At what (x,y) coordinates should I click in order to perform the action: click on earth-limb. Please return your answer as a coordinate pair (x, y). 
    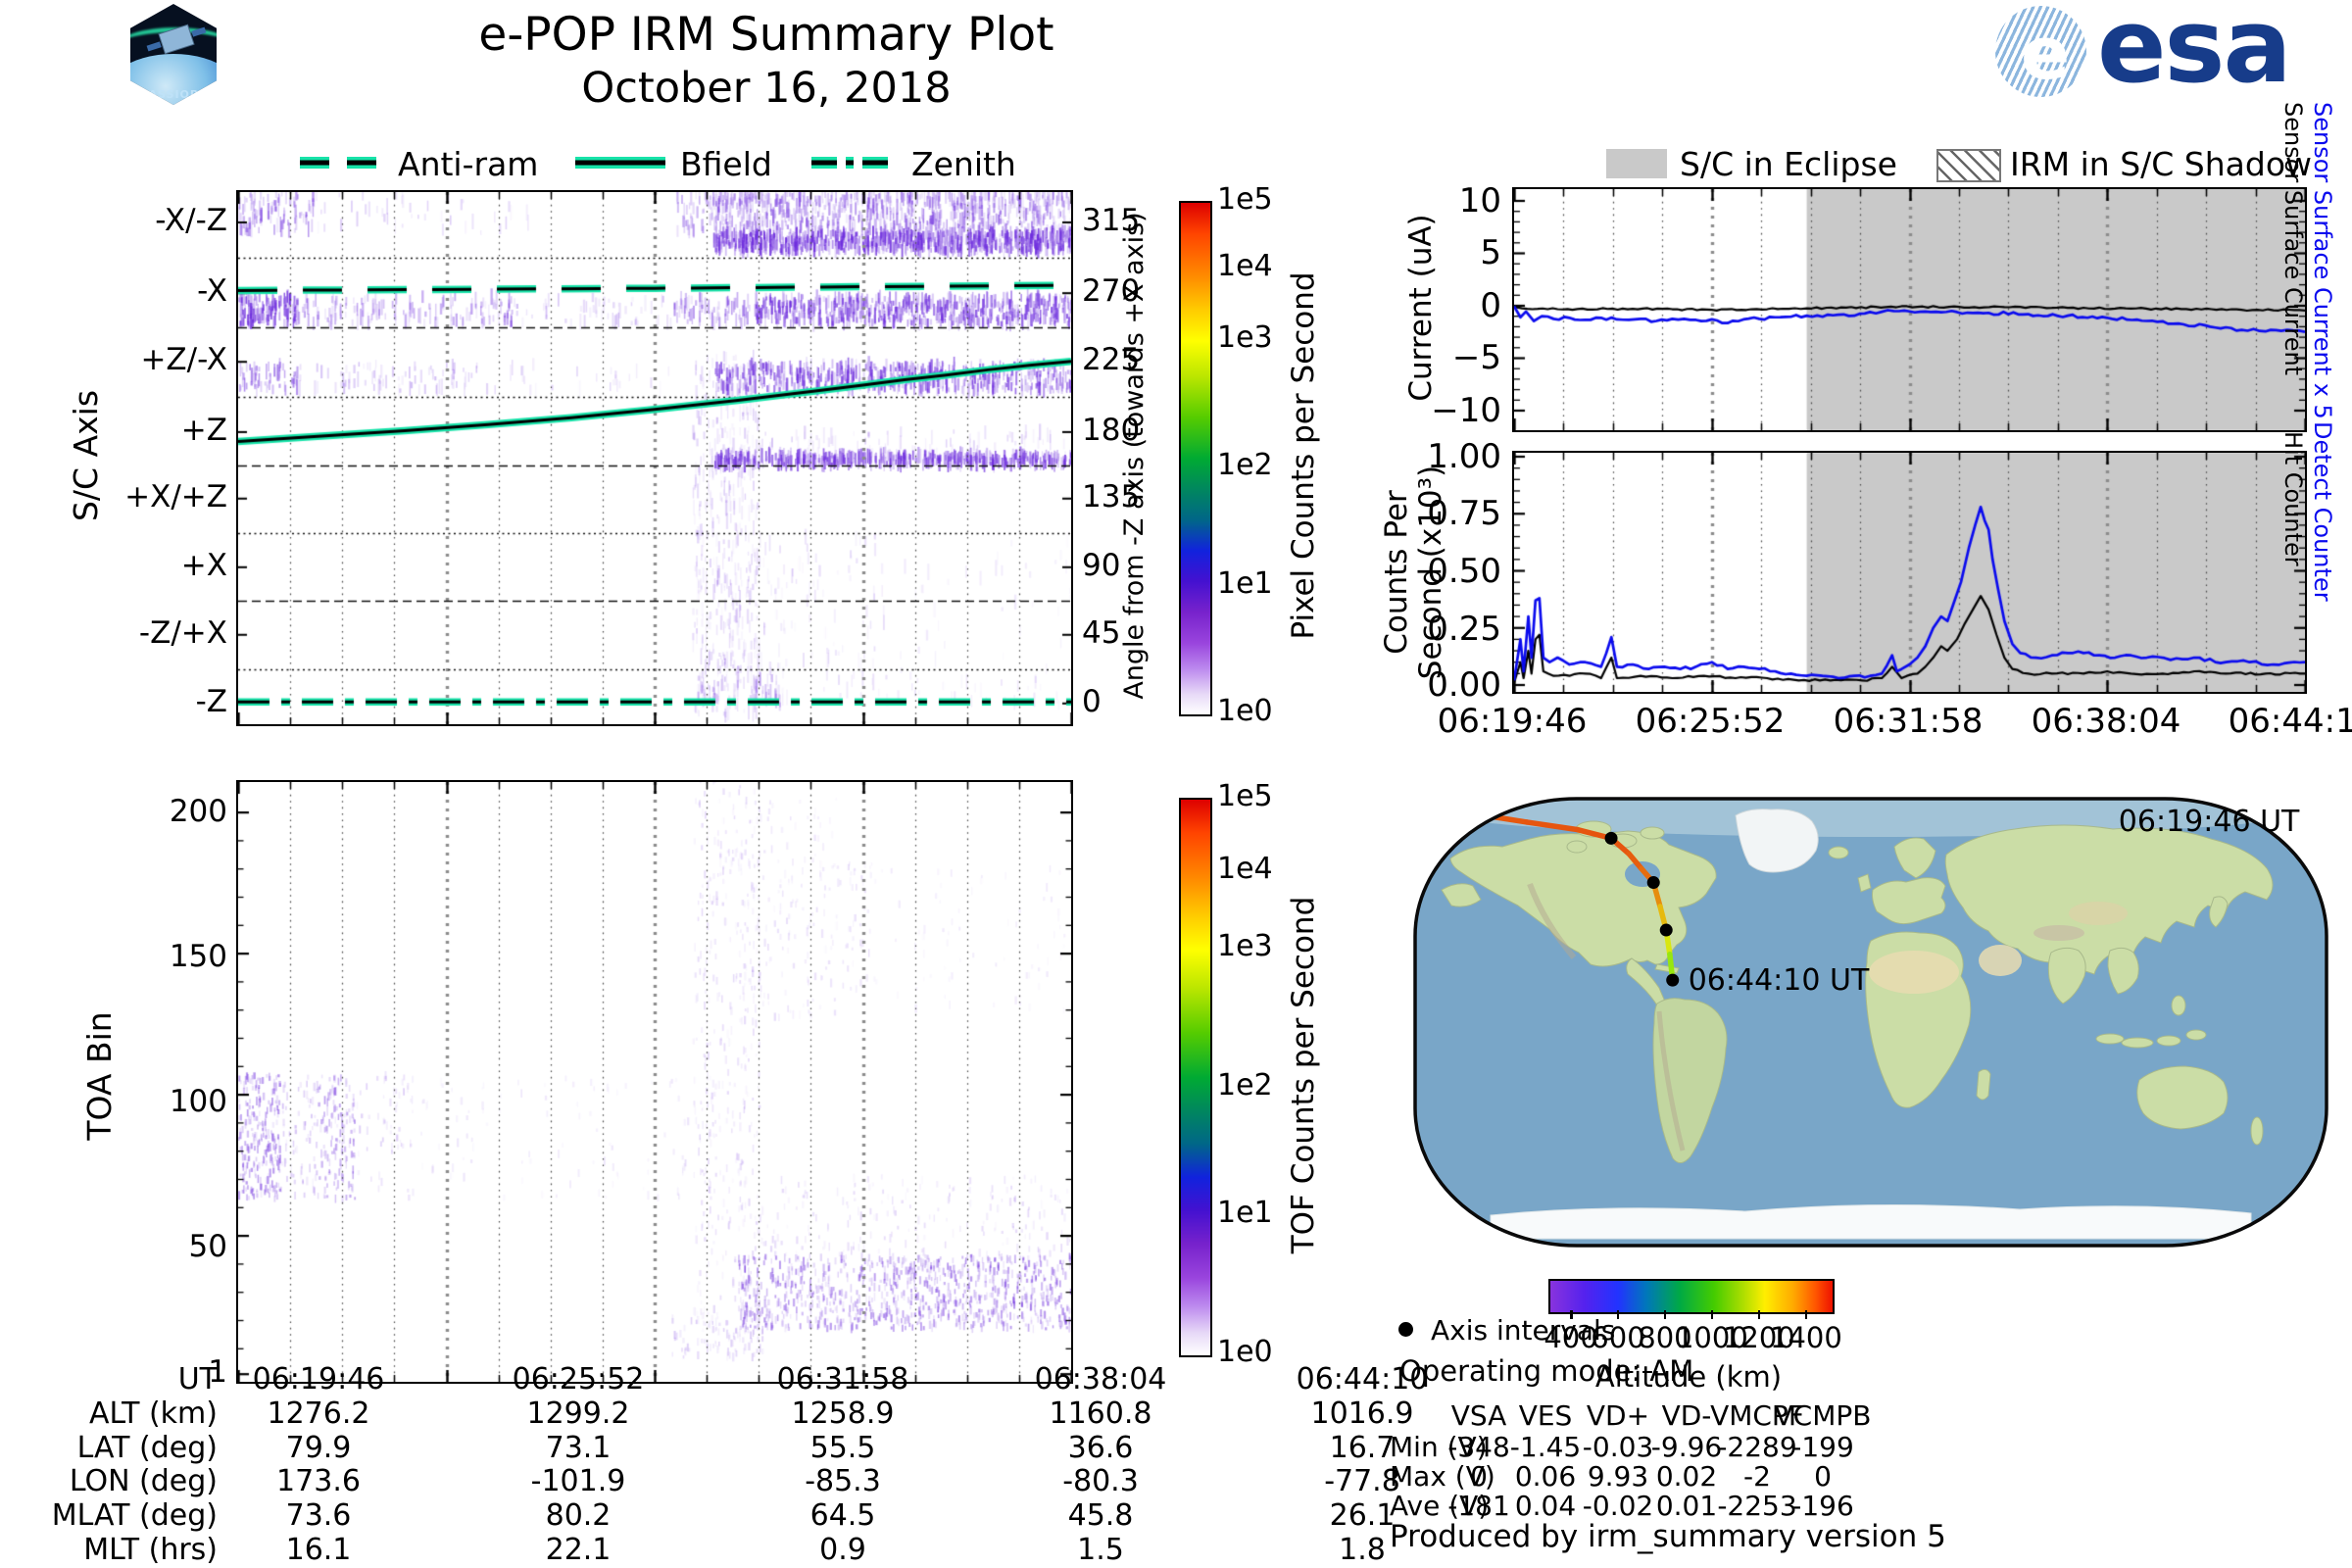
    Looking at the image, I should click on (173, 79).